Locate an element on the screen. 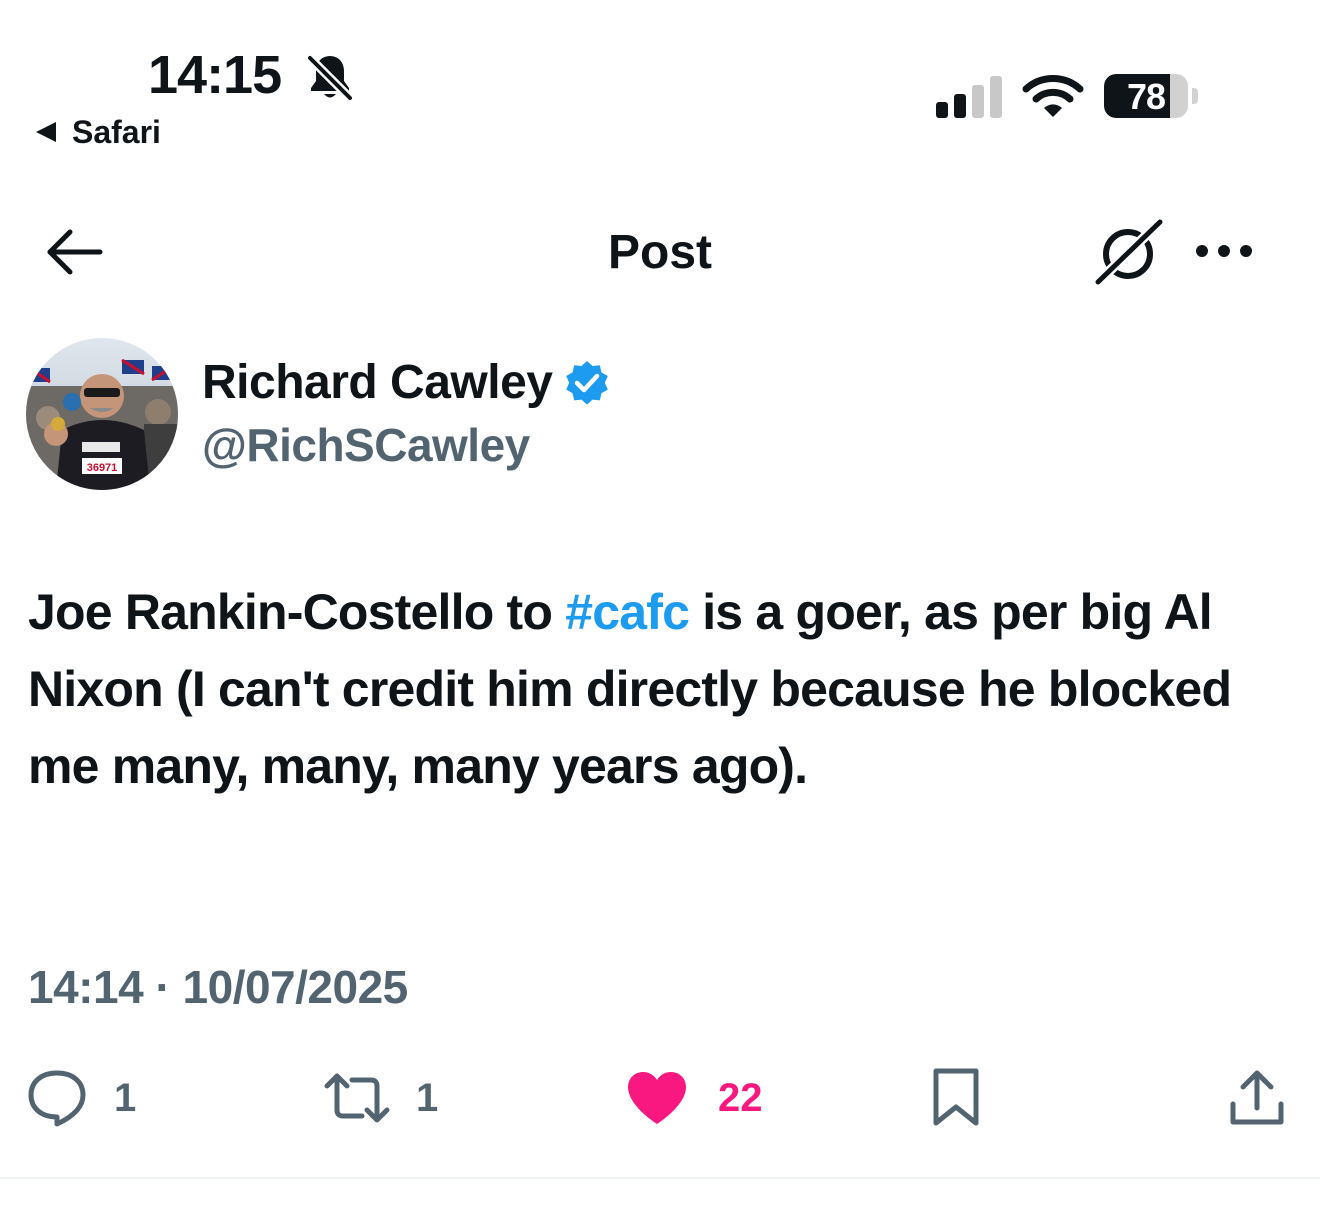  battery-percent: 78 is located at coordinates (1146, 96).